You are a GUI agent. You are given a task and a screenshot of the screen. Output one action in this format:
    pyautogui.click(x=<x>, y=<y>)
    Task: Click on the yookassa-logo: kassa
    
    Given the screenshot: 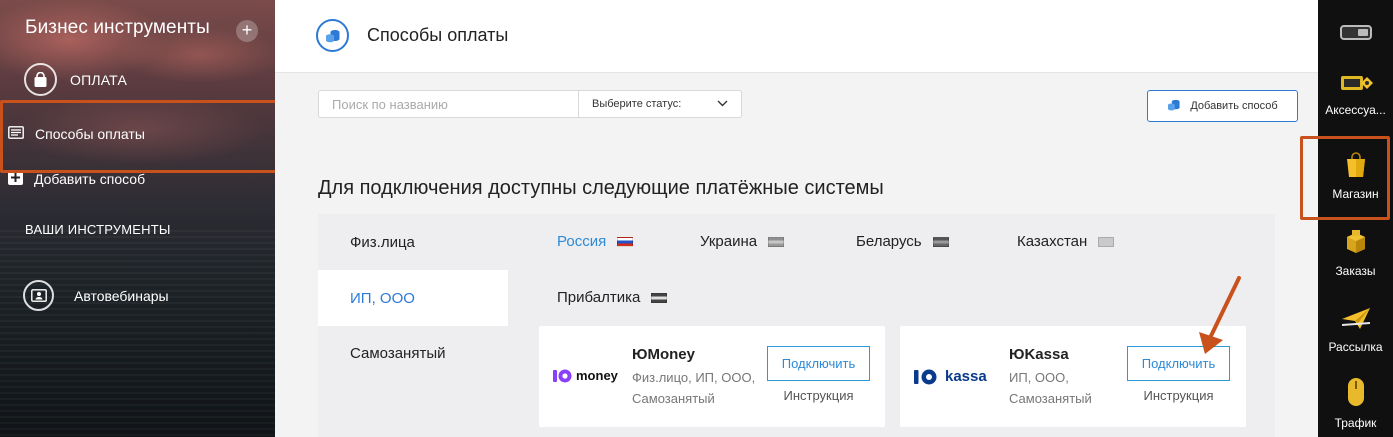 What is the action you would take?
    pyautogui.click(x=950, y=376)
    